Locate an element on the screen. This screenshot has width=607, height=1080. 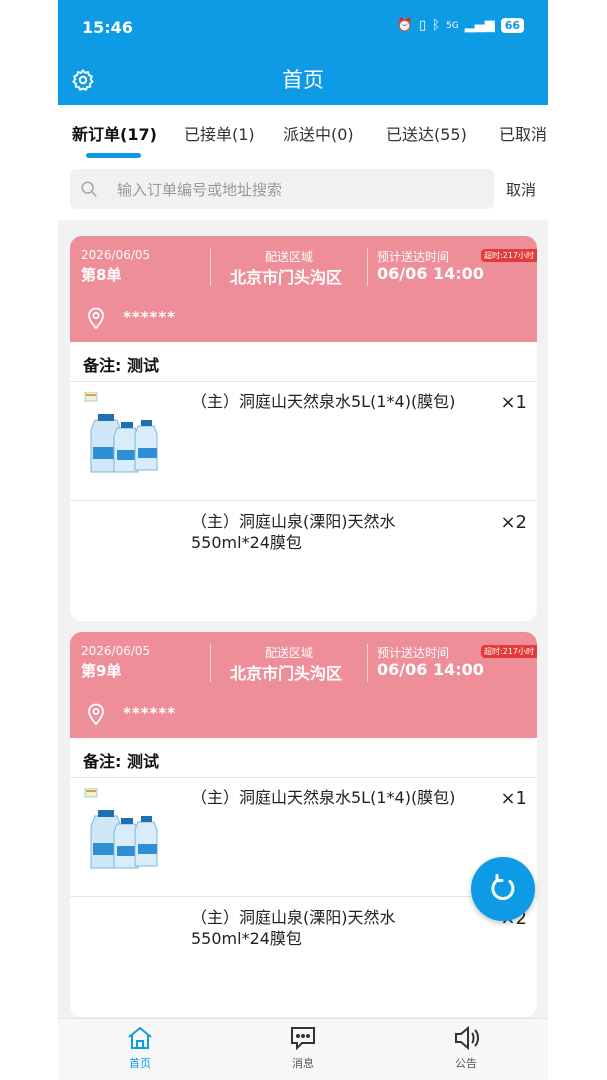
page-title: 首页 is located at coordinates (303, 80).